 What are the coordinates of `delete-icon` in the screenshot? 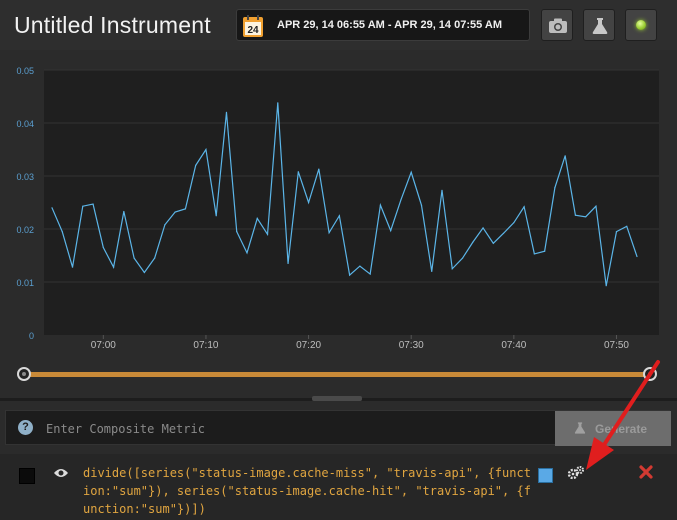 It's located at (646, 472).